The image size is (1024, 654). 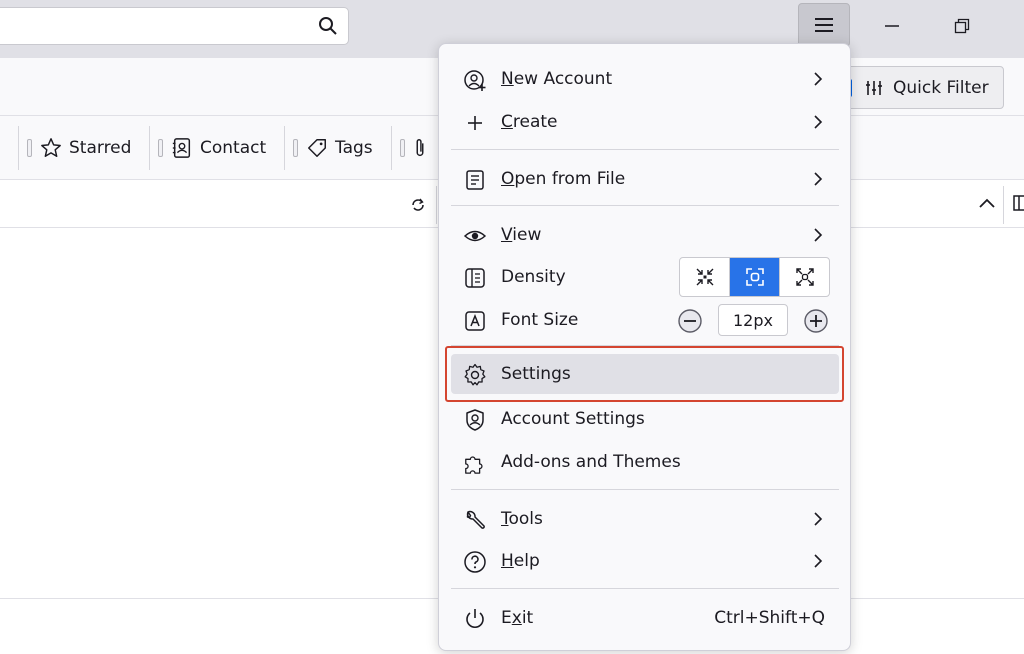 I want to click on account-settings-icon, so click(x=475, y=420).